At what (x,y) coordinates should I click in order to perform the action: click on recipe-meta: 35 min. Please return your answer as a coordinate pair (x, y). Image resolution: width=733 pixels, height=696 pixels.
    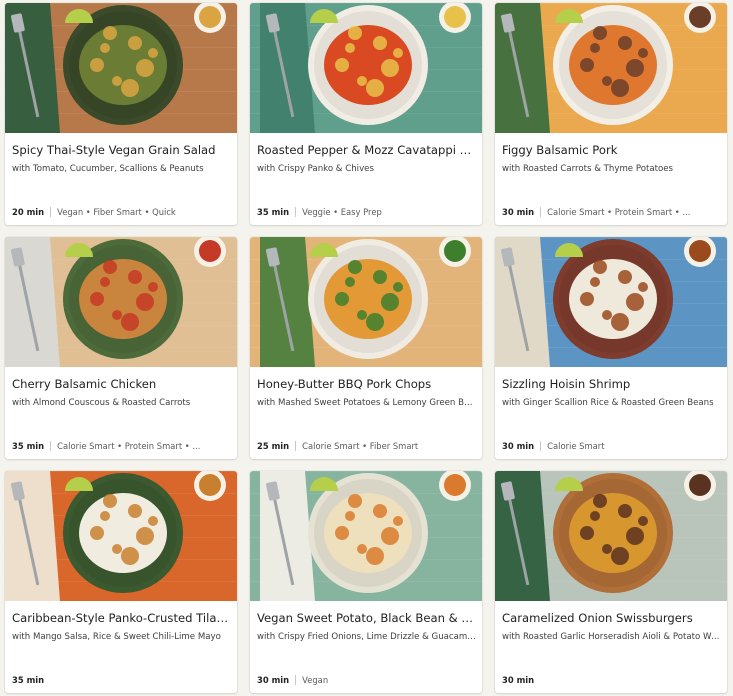
    Looking at the image, I should click on (121, 680).